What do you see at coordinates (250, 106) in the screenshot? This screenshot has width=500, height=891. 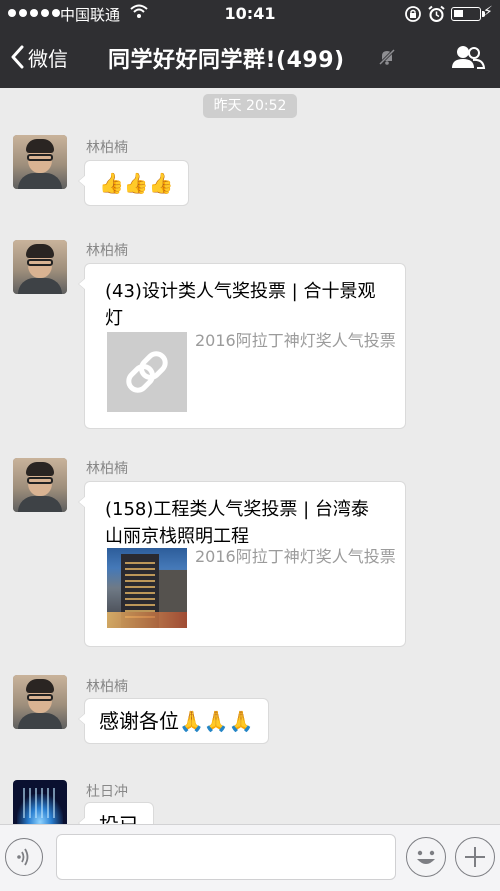 I see `timestamp: 昨天 20:52` at bounding box center [250, 106].